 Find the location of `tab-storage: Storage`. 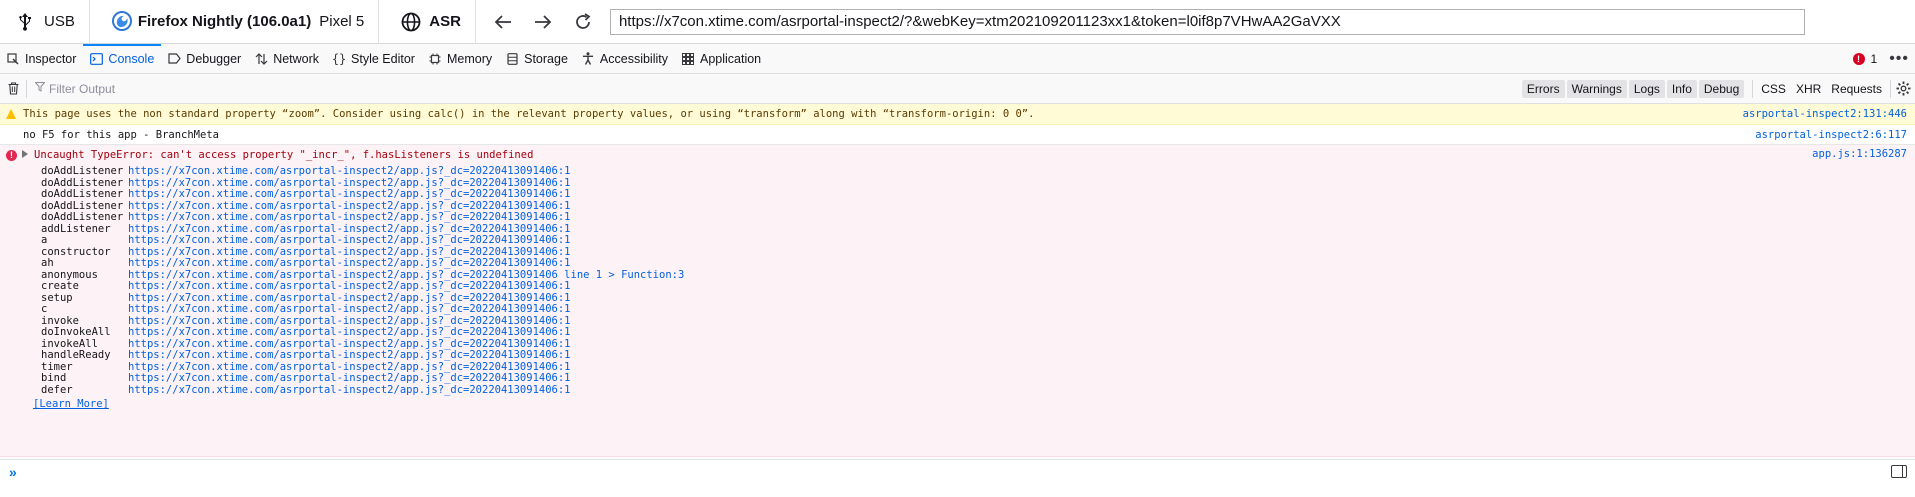

tab-storage: Storage is located at coordinates (537, 58).